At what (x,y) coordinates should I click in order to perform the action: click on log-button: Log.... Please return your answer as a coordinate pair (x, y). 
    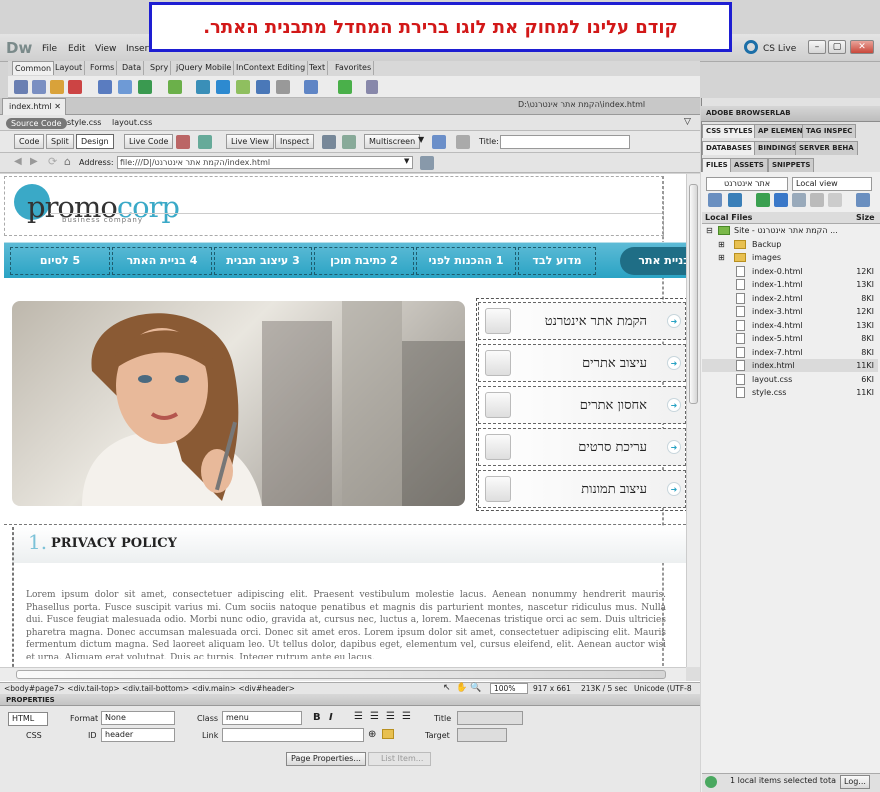
    Looking at the image, I should click on (855, 782).